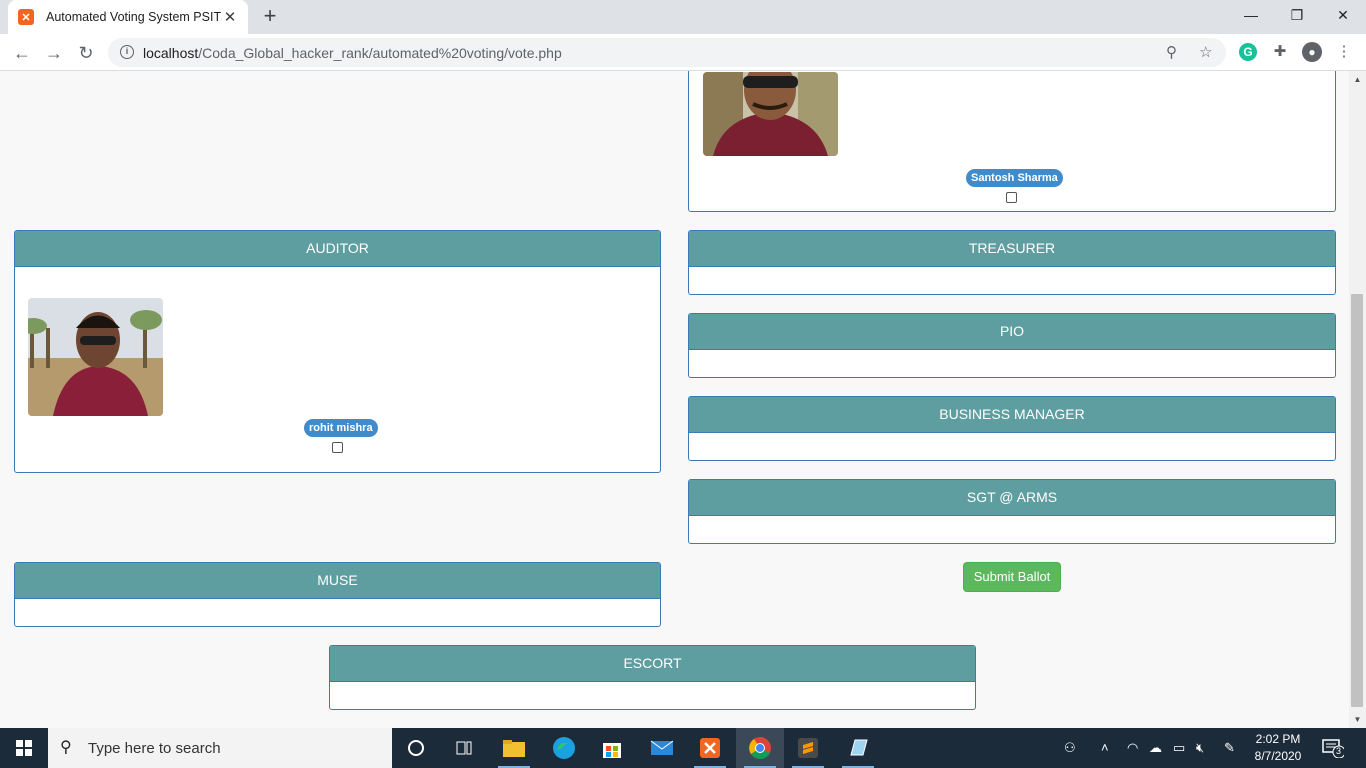 The width and height of the screenshot is (1366, 768). I want to click on microsoft-store-icon, so click(612, 748).